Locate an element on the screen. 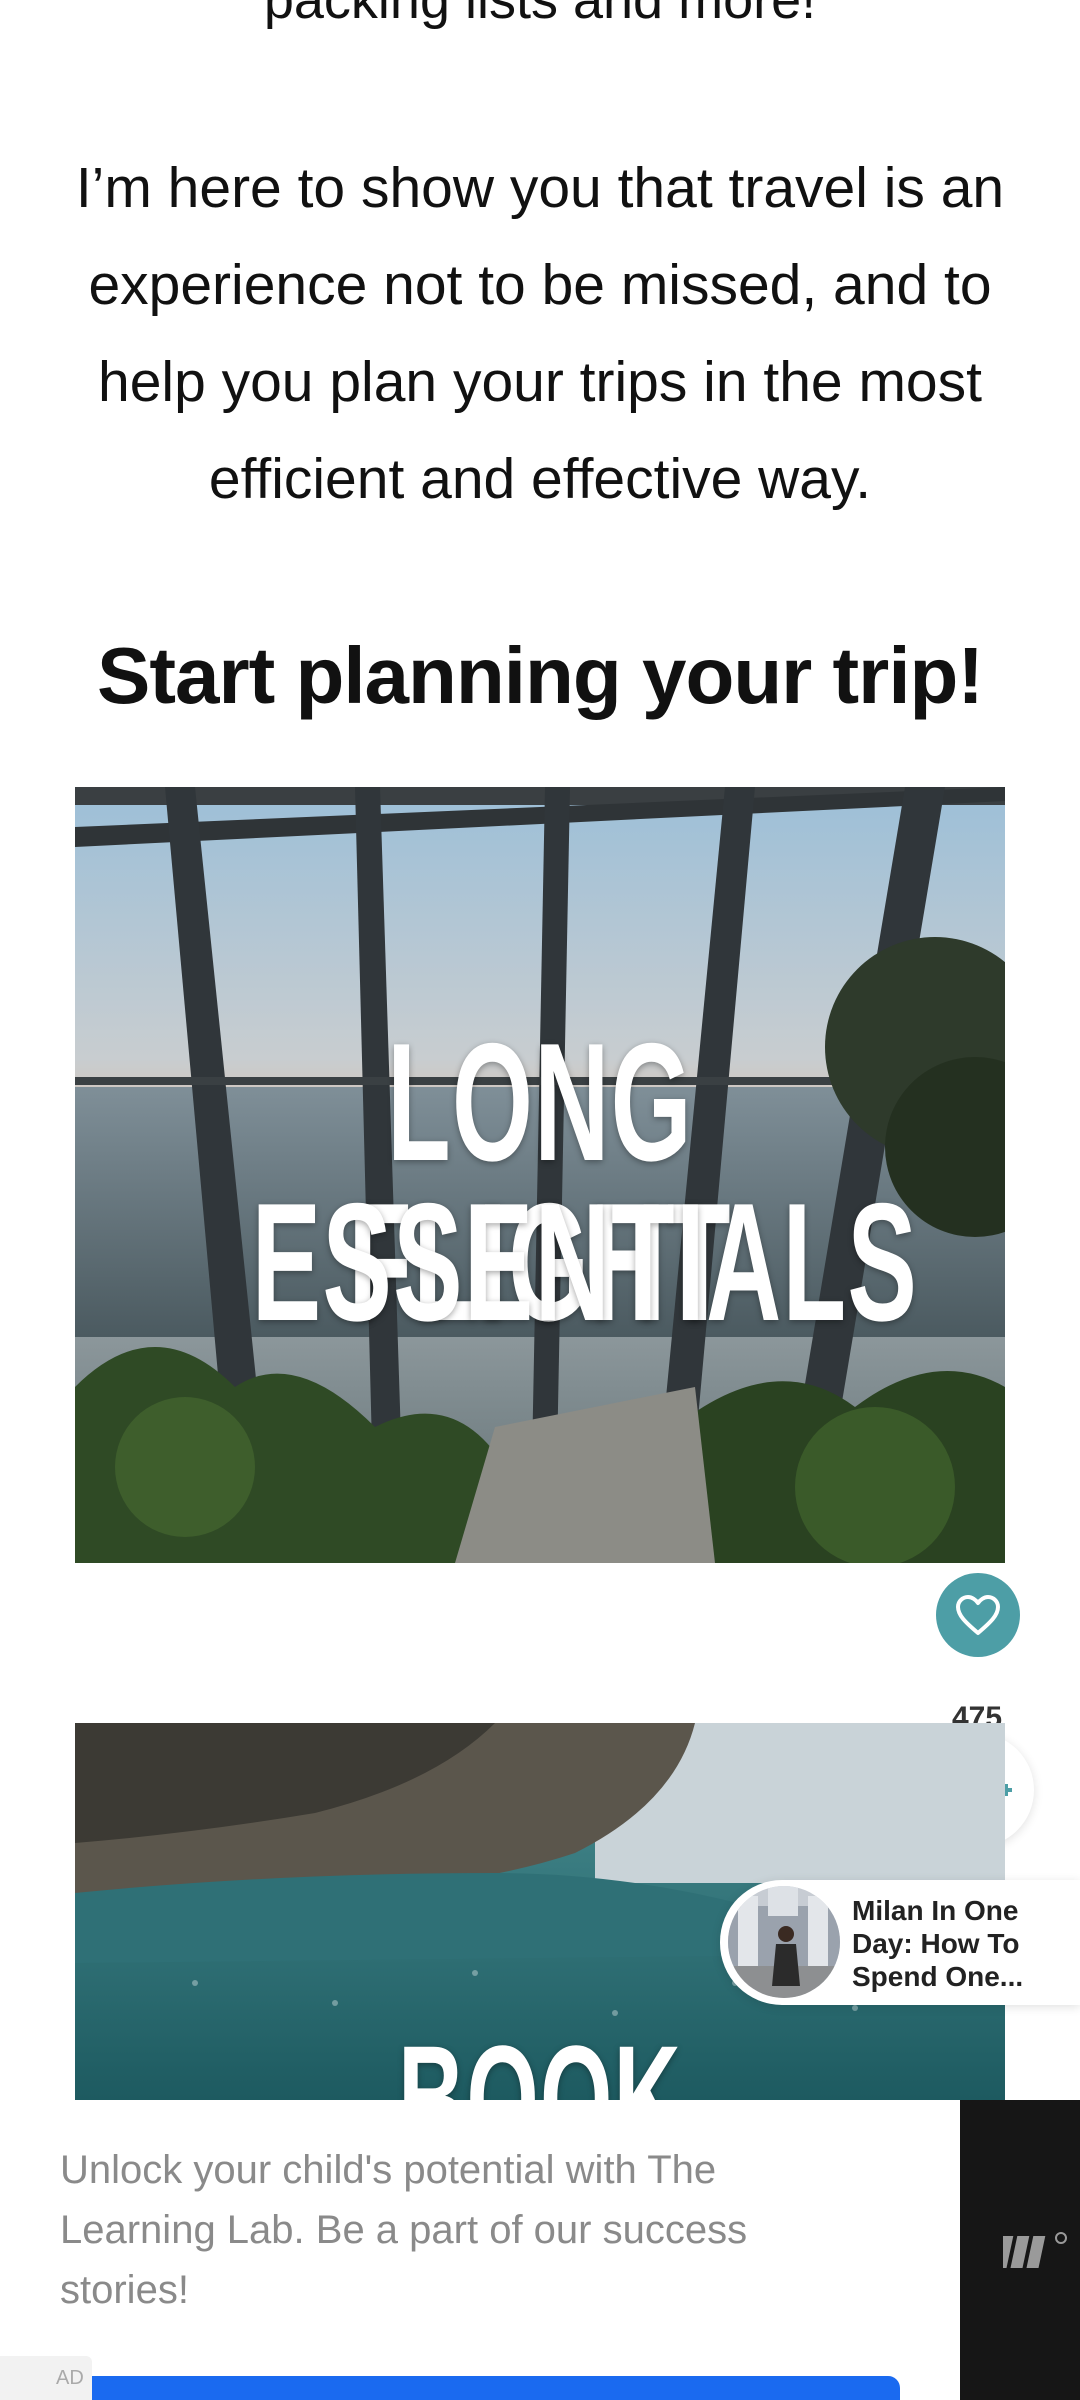 The image size is (1080, 2400). heart-icon is located at coordinates (978, 1615).